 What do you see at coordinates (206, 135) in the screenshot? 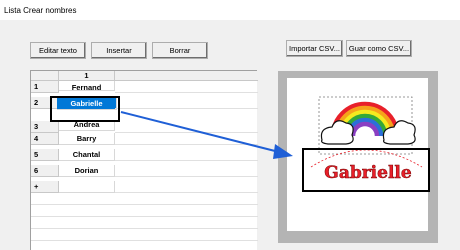
I see `callout-arrow` at bounding box center [206, 135].